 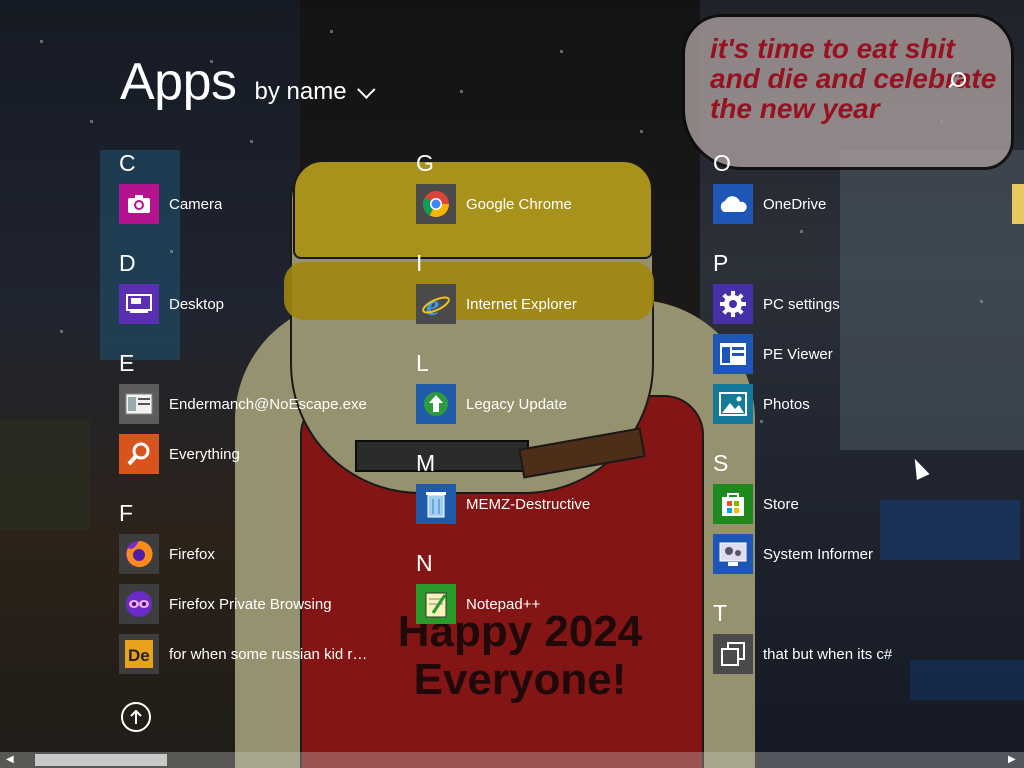 I want to click on generic-app-icon, so click(x=733, y=654).